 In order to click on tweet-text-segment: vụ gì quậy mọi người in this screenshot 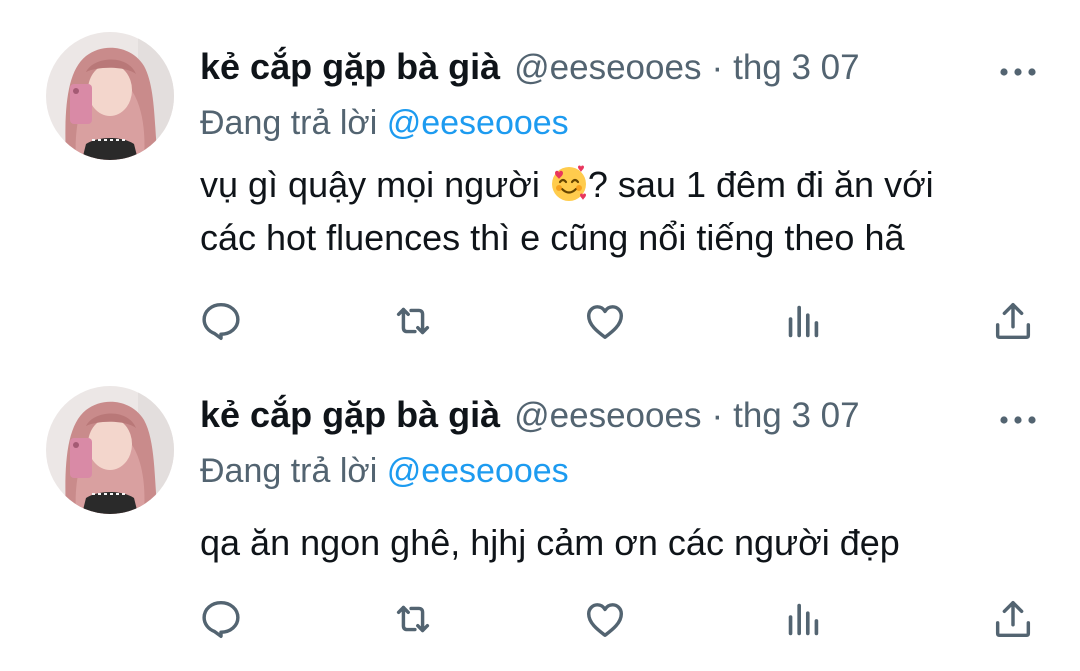, I will do `click(375, 184)`.